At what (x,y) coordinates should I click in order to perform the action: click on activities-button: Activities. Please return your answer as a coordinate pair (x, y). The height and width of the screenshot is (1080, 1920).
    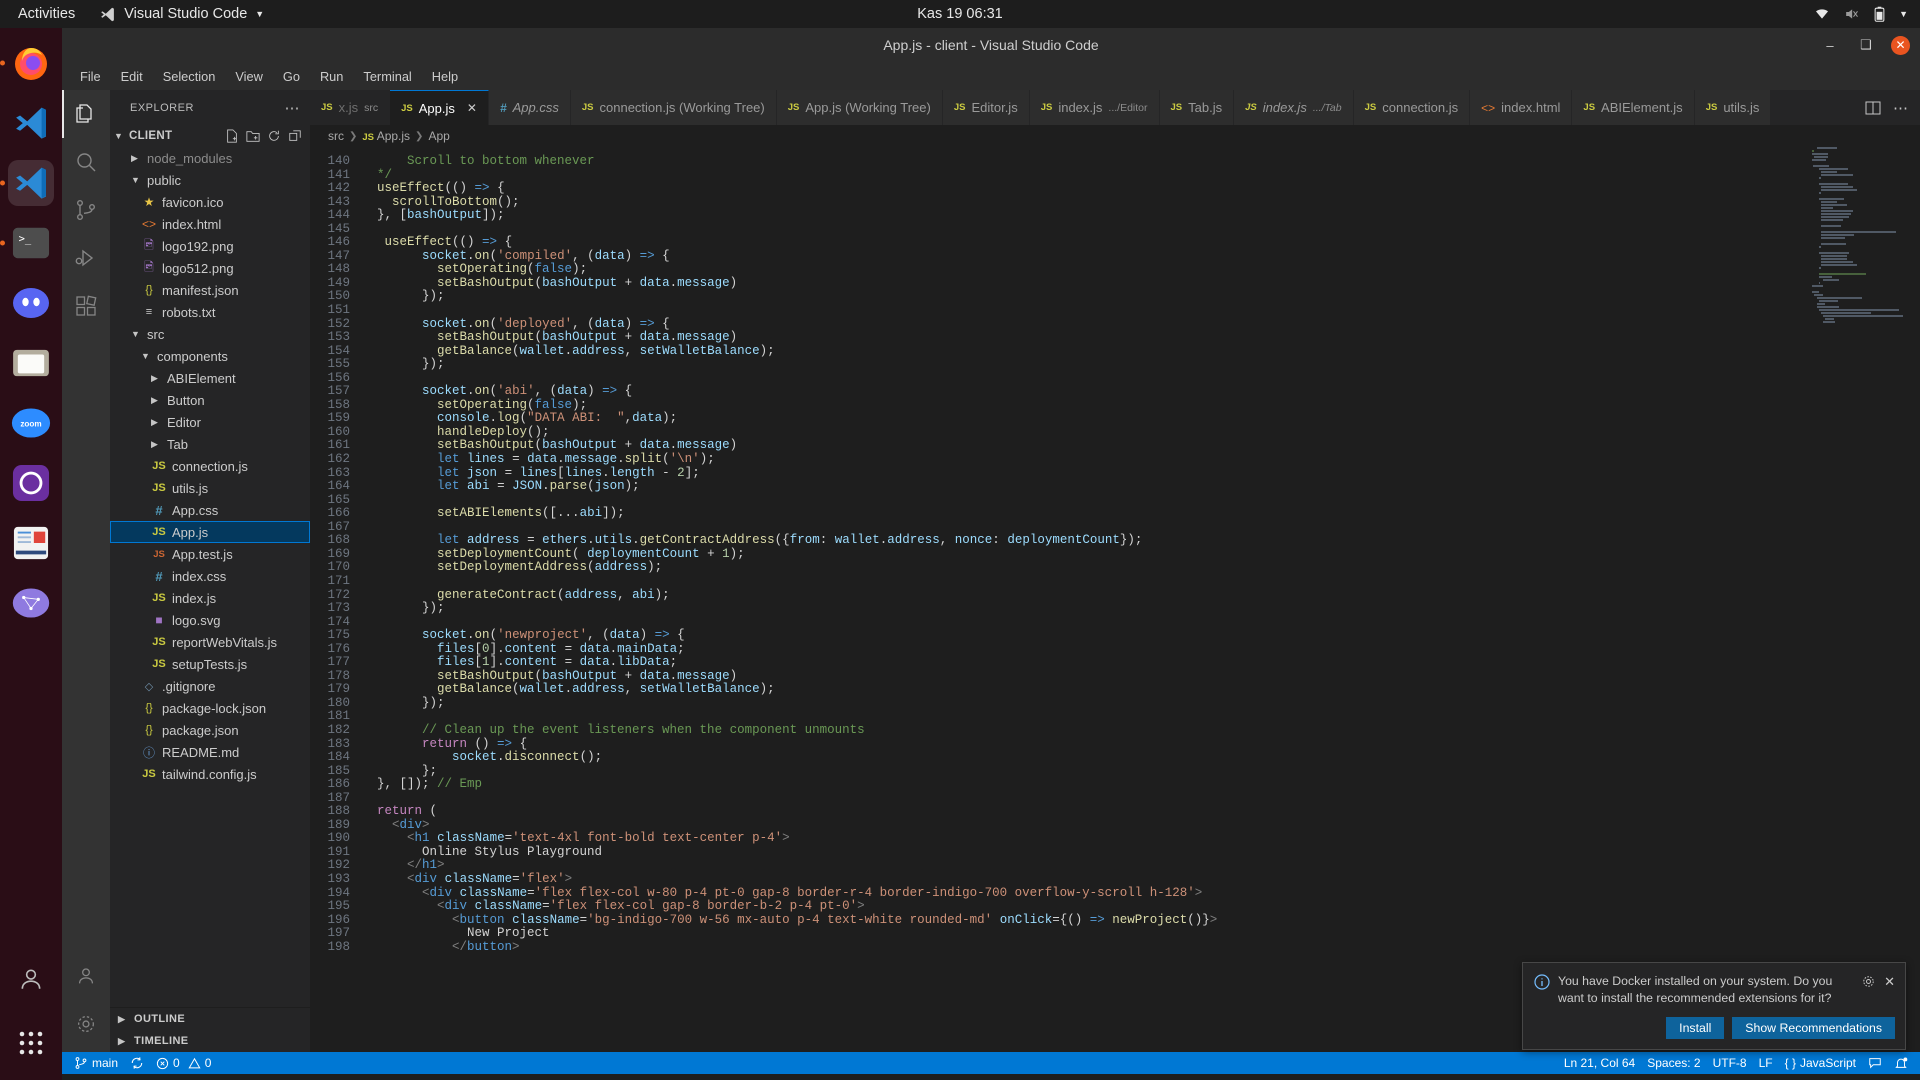
    Looking at the image, I should click on (44, 14).